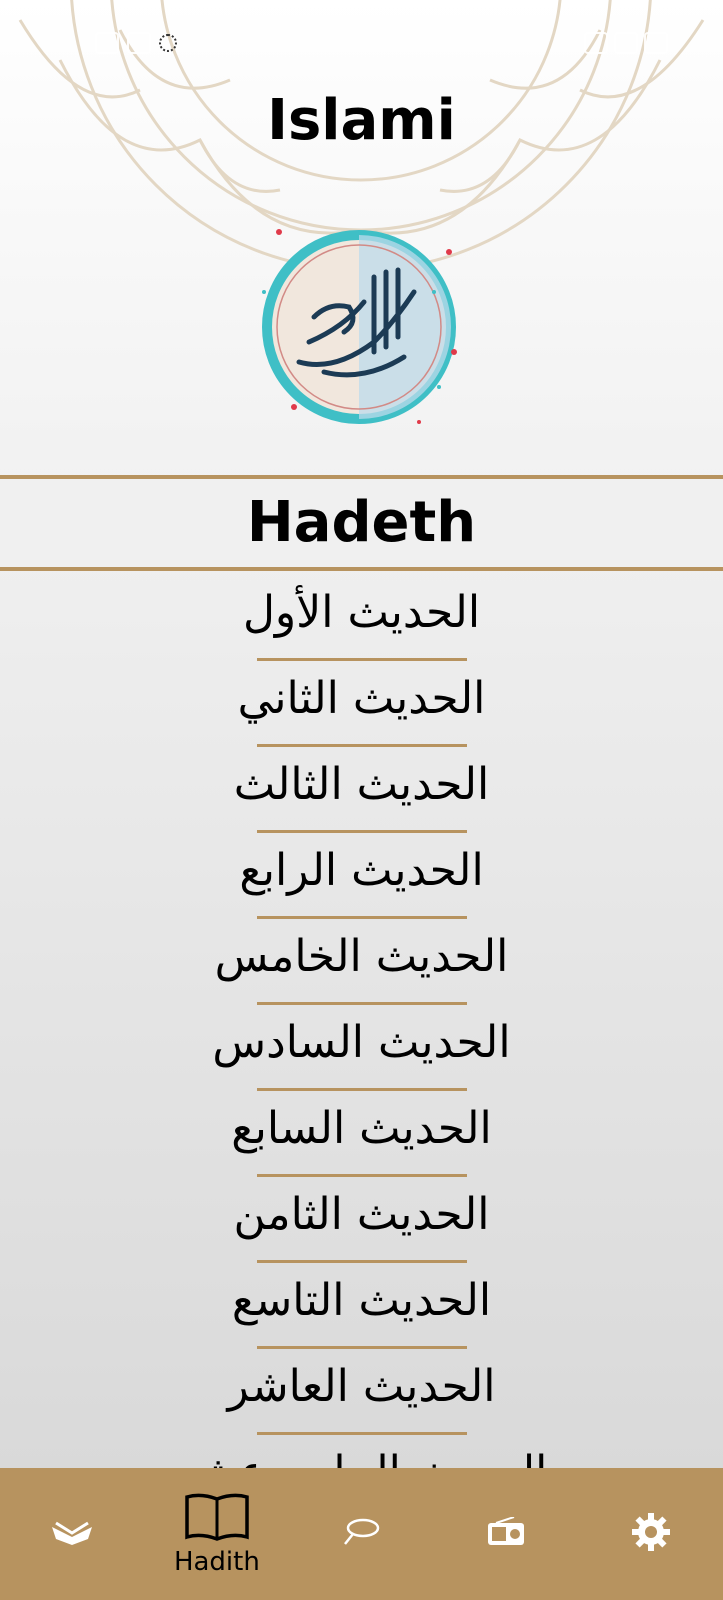 Image resolution: width=723 pixels, height=1600 pixels. I want to click on status-right-icons, so click(626, 43).